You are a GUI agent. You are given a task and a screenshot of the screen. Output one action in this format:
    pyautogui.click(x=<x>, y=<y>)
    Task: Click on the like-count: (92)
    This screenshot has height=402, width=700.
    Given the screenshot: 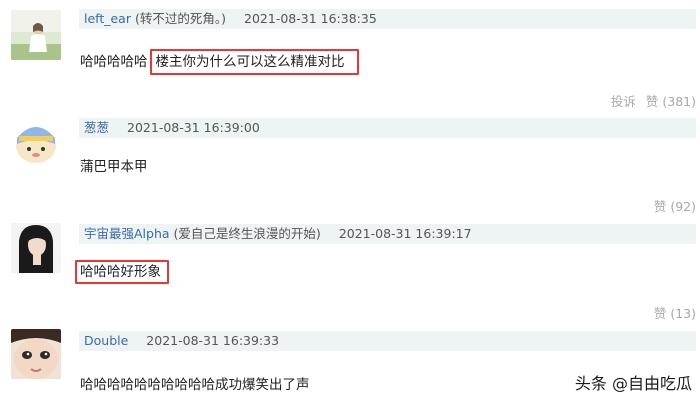 What is the action you would take?
    pyautogui.click(x=683, y=206)
    